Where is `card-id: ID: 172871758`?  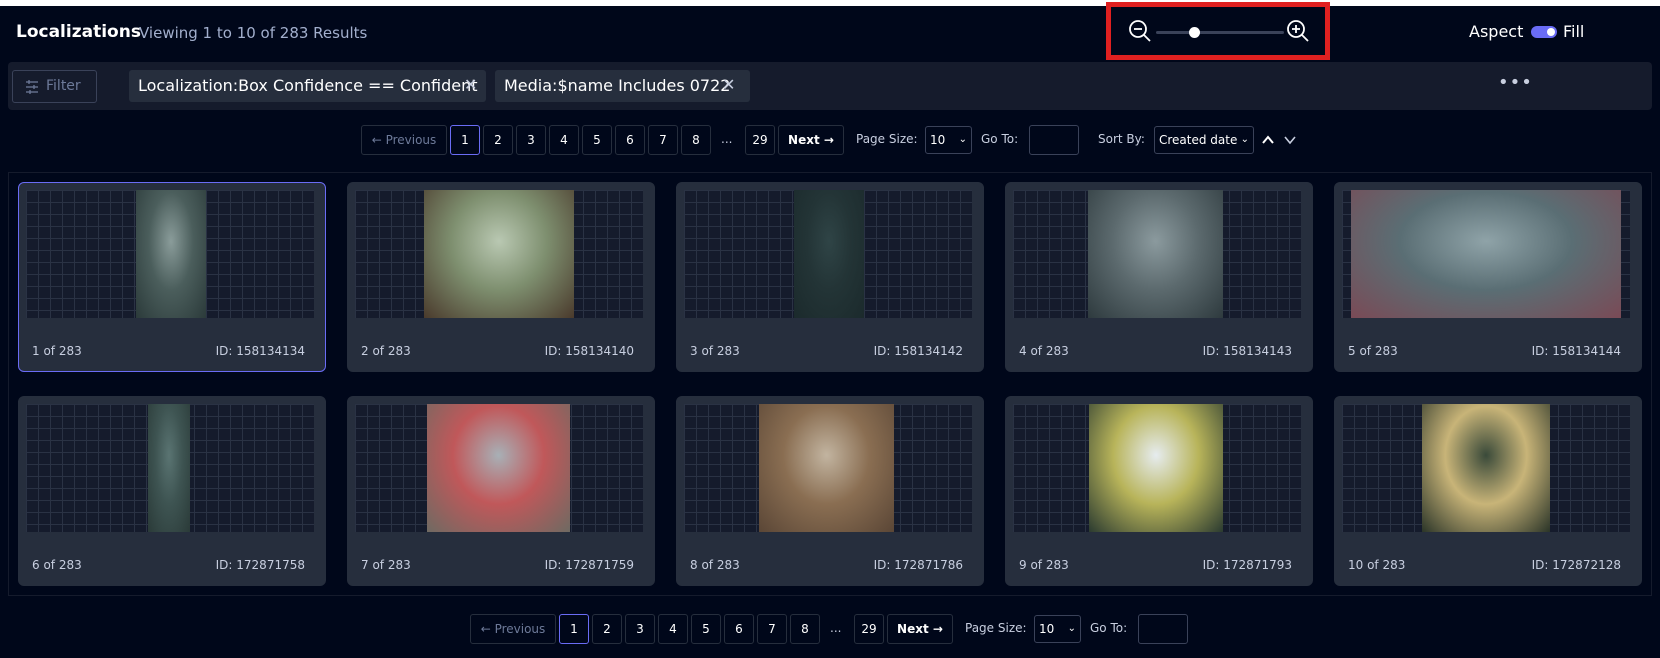
card-id: ID: 172871758 is located at coordinates (260, 565).